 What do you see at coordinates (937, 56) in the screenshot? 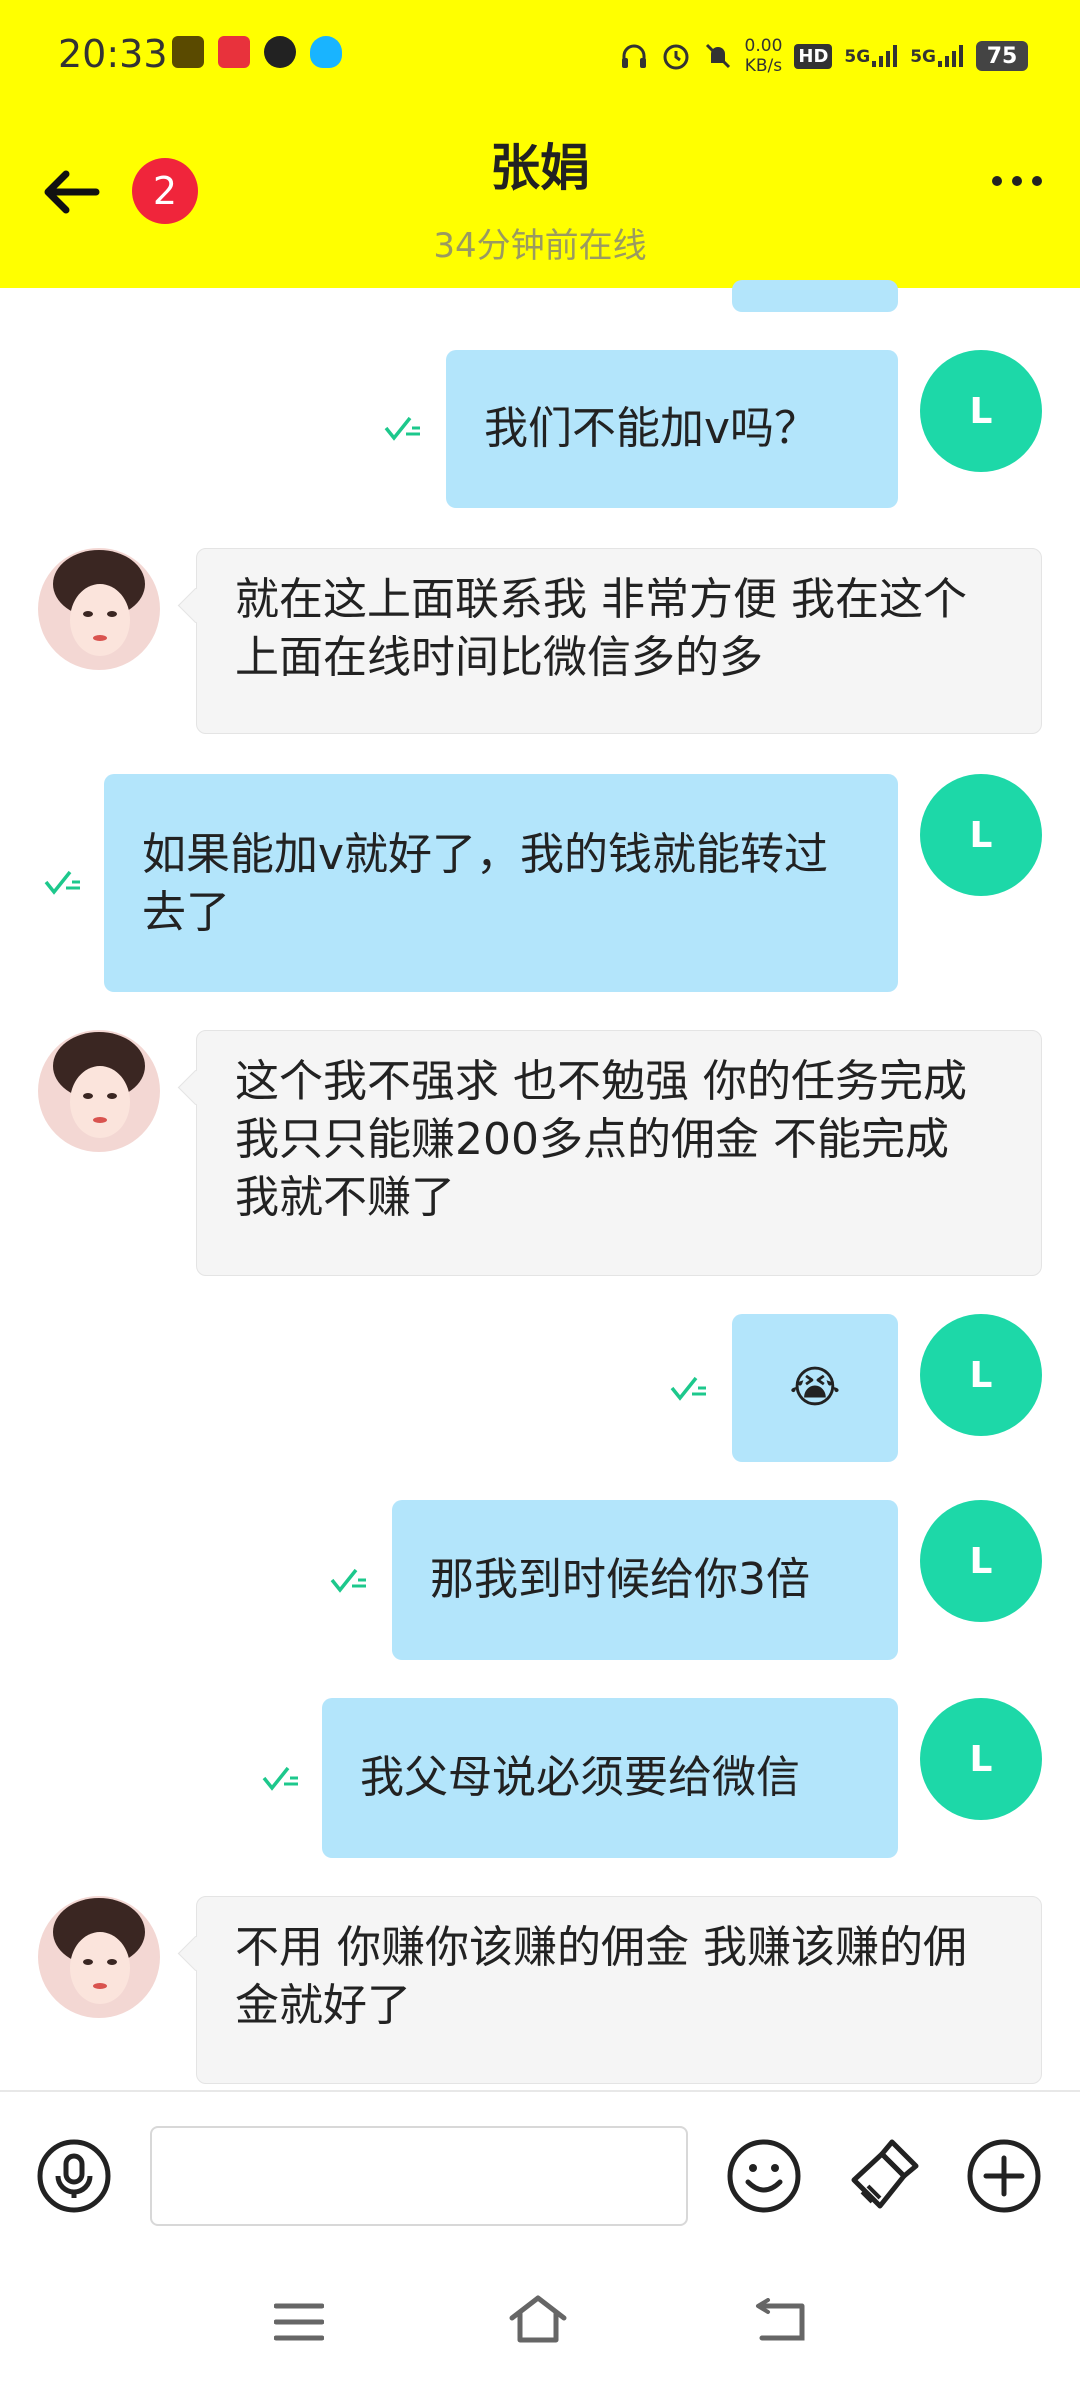
I see `signal-2: 5G` at bounding box center [937, 56].